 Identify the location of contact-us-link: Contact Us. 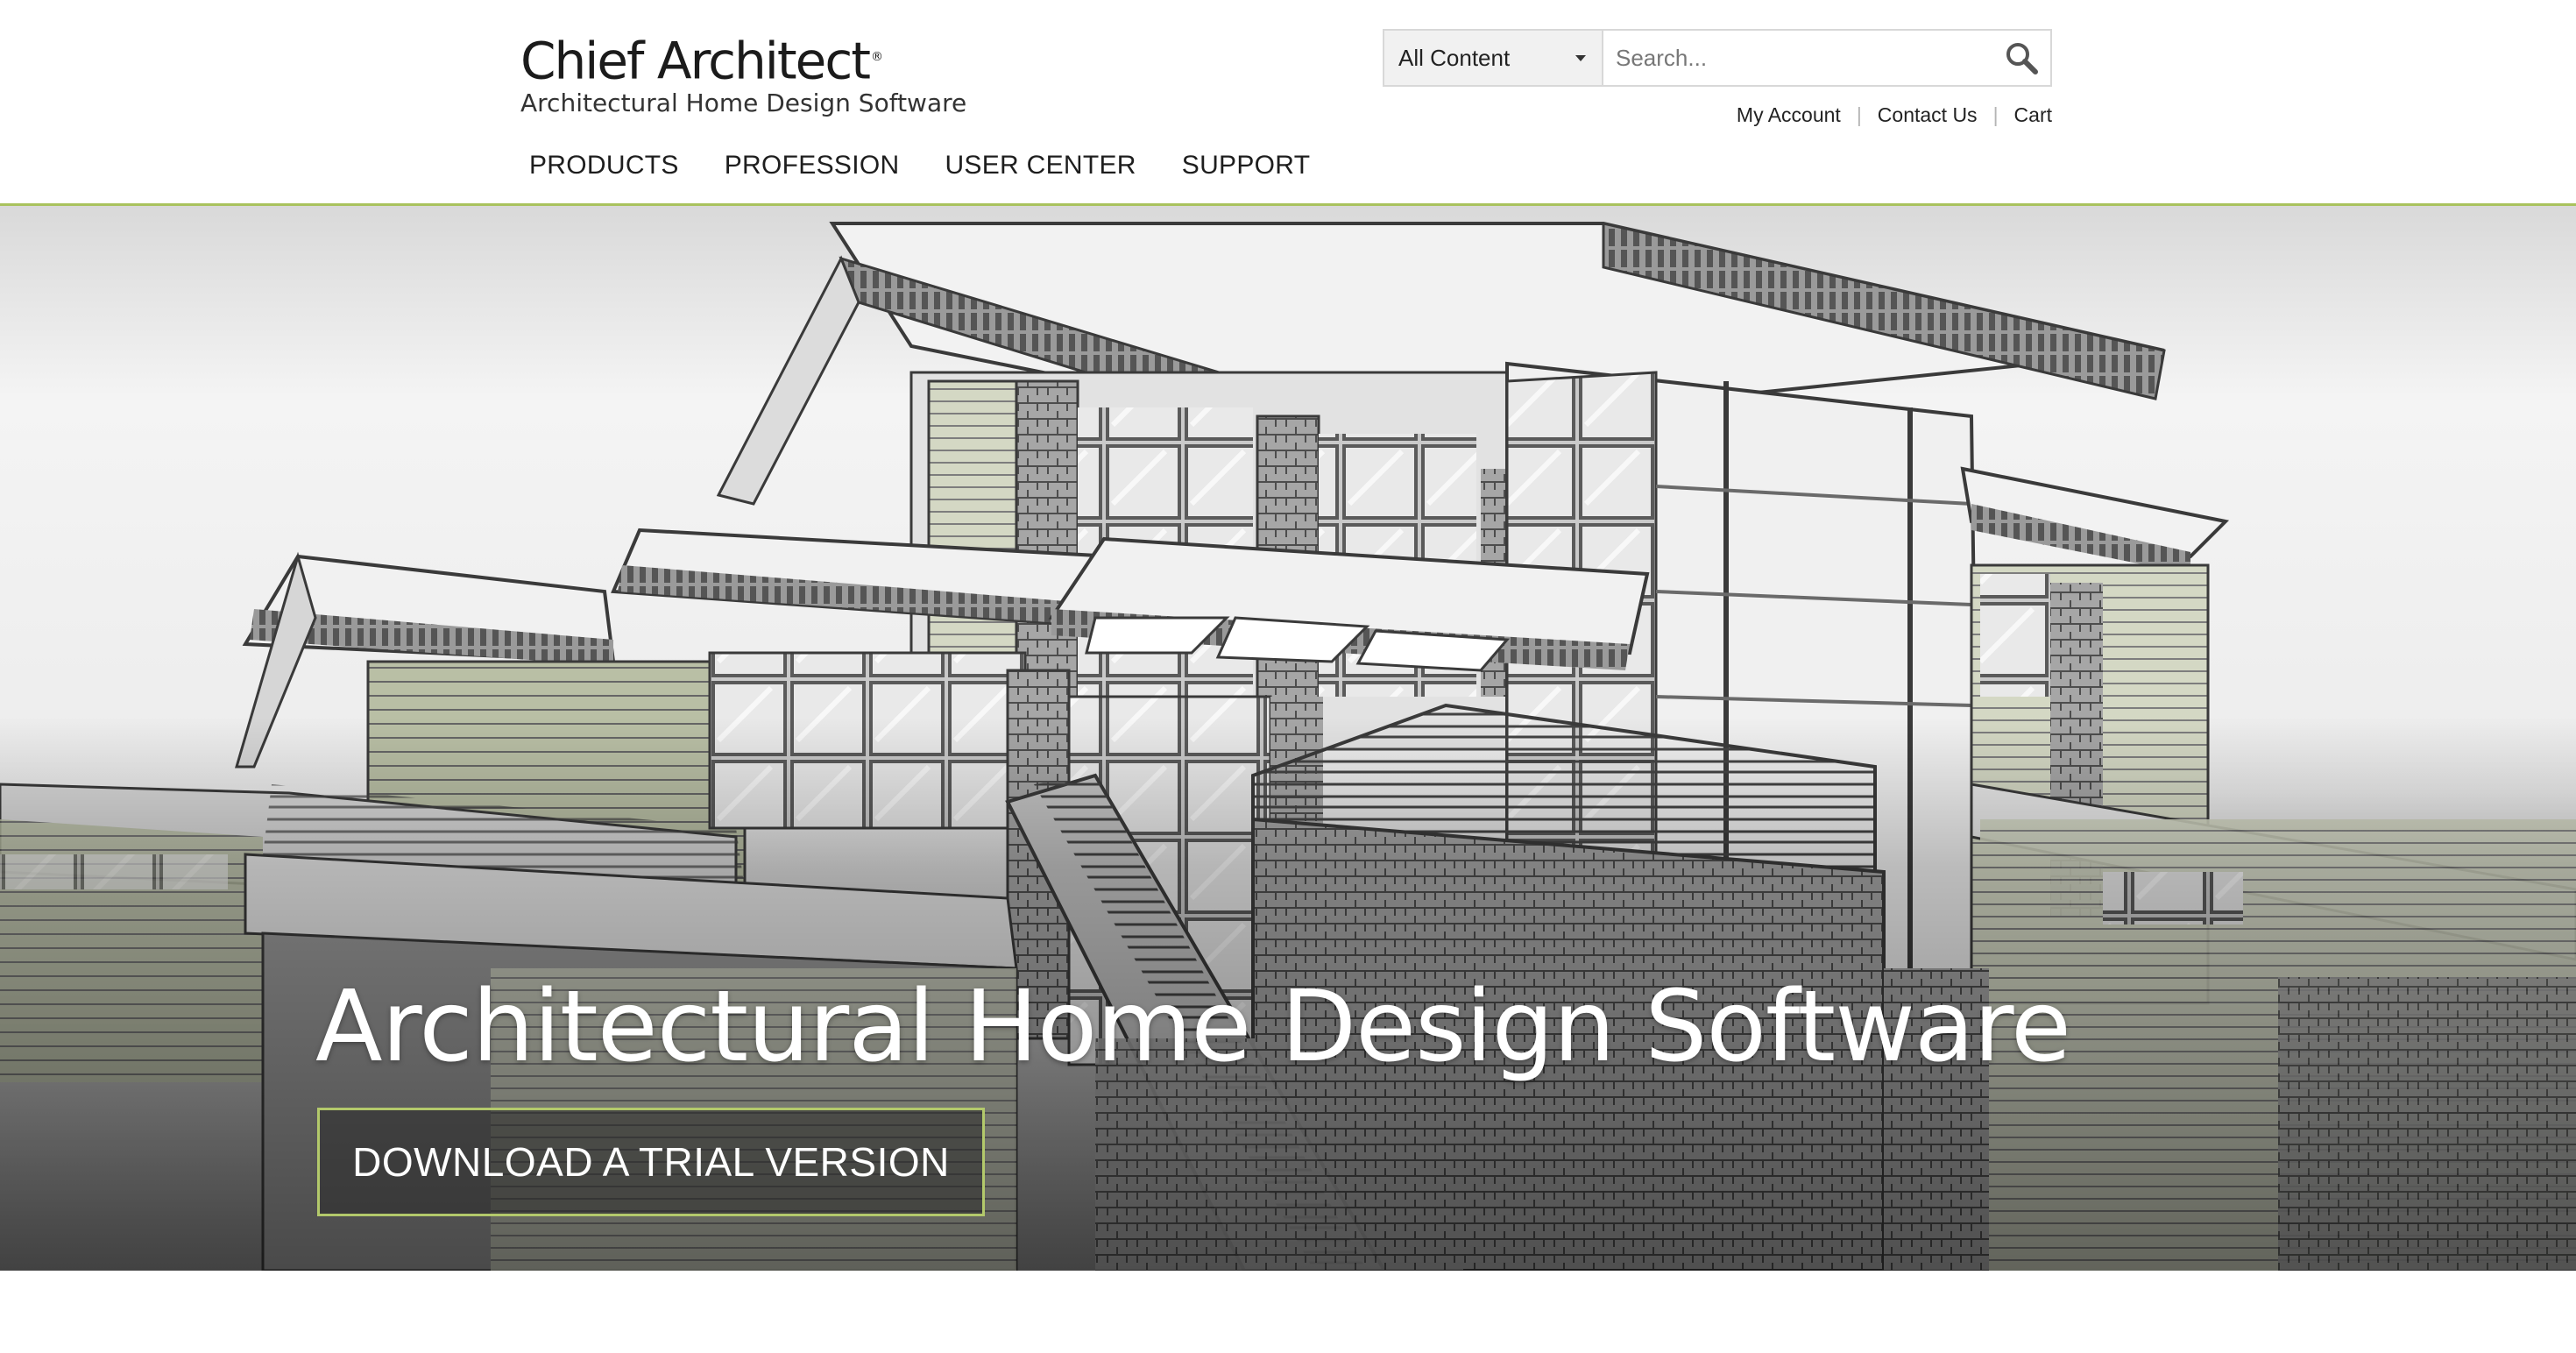
(1928, 115).